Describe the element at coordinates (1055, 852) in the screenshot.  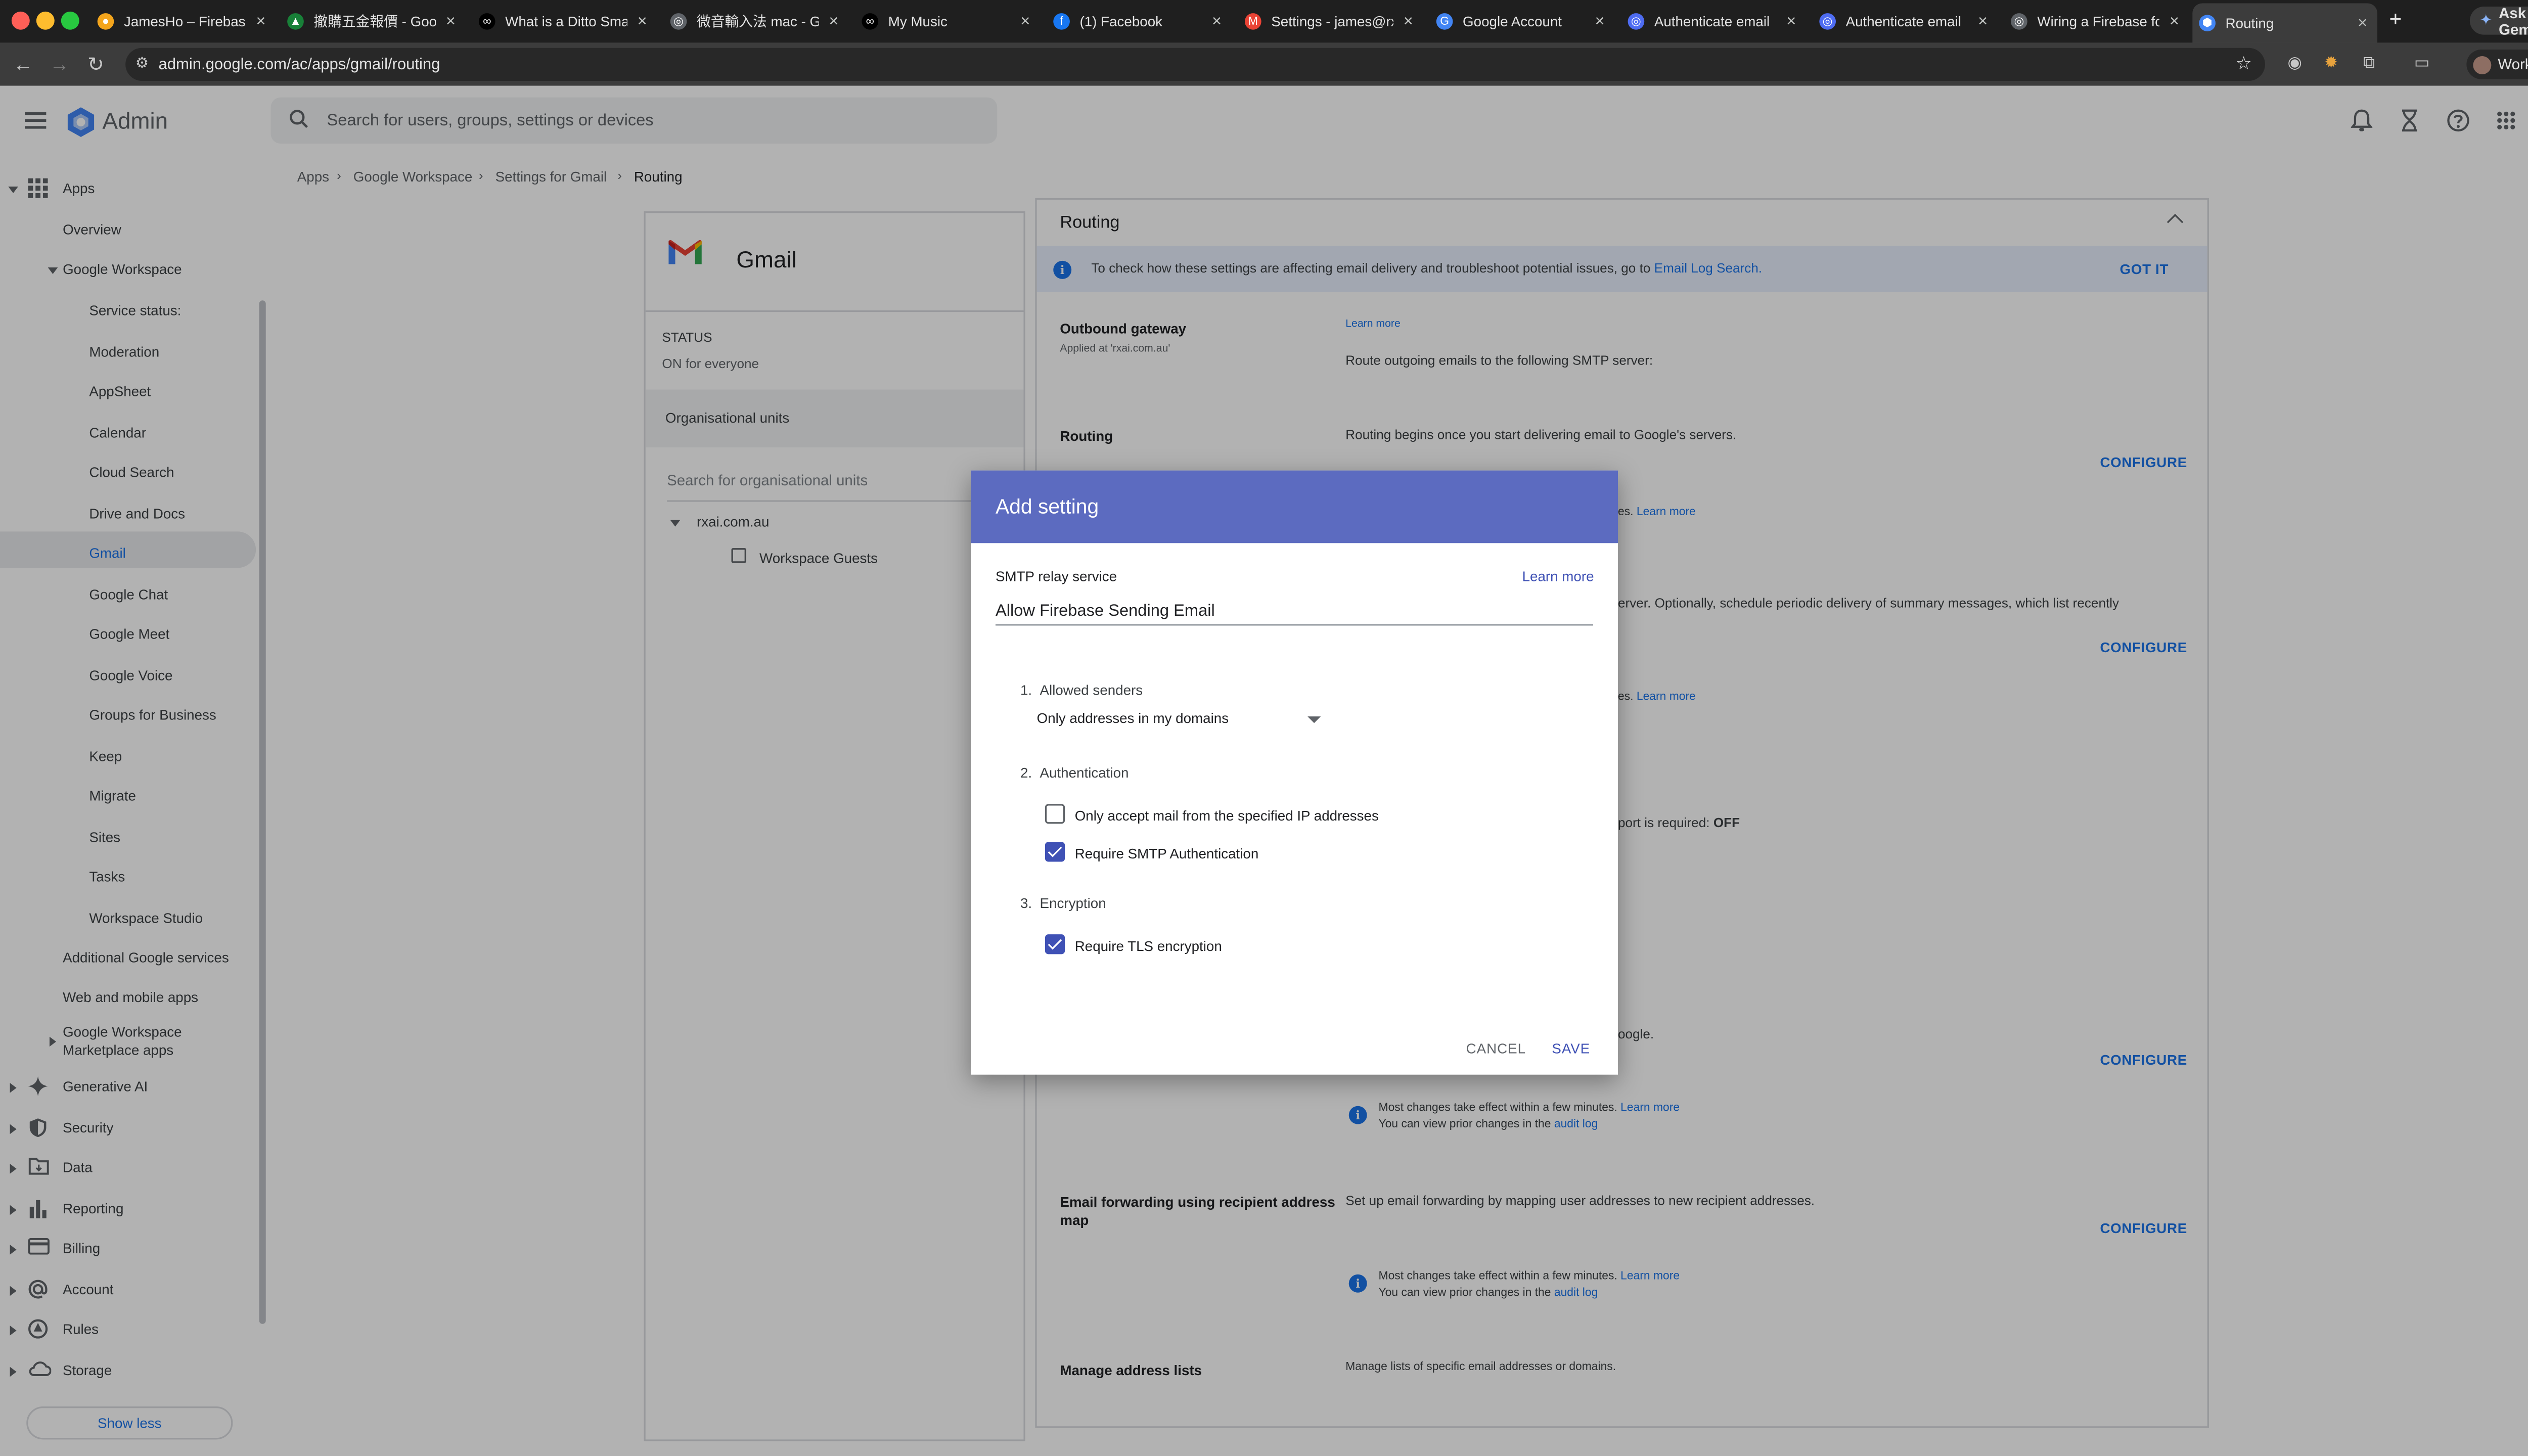
I see `smtp-auth-checkbox` at that location.